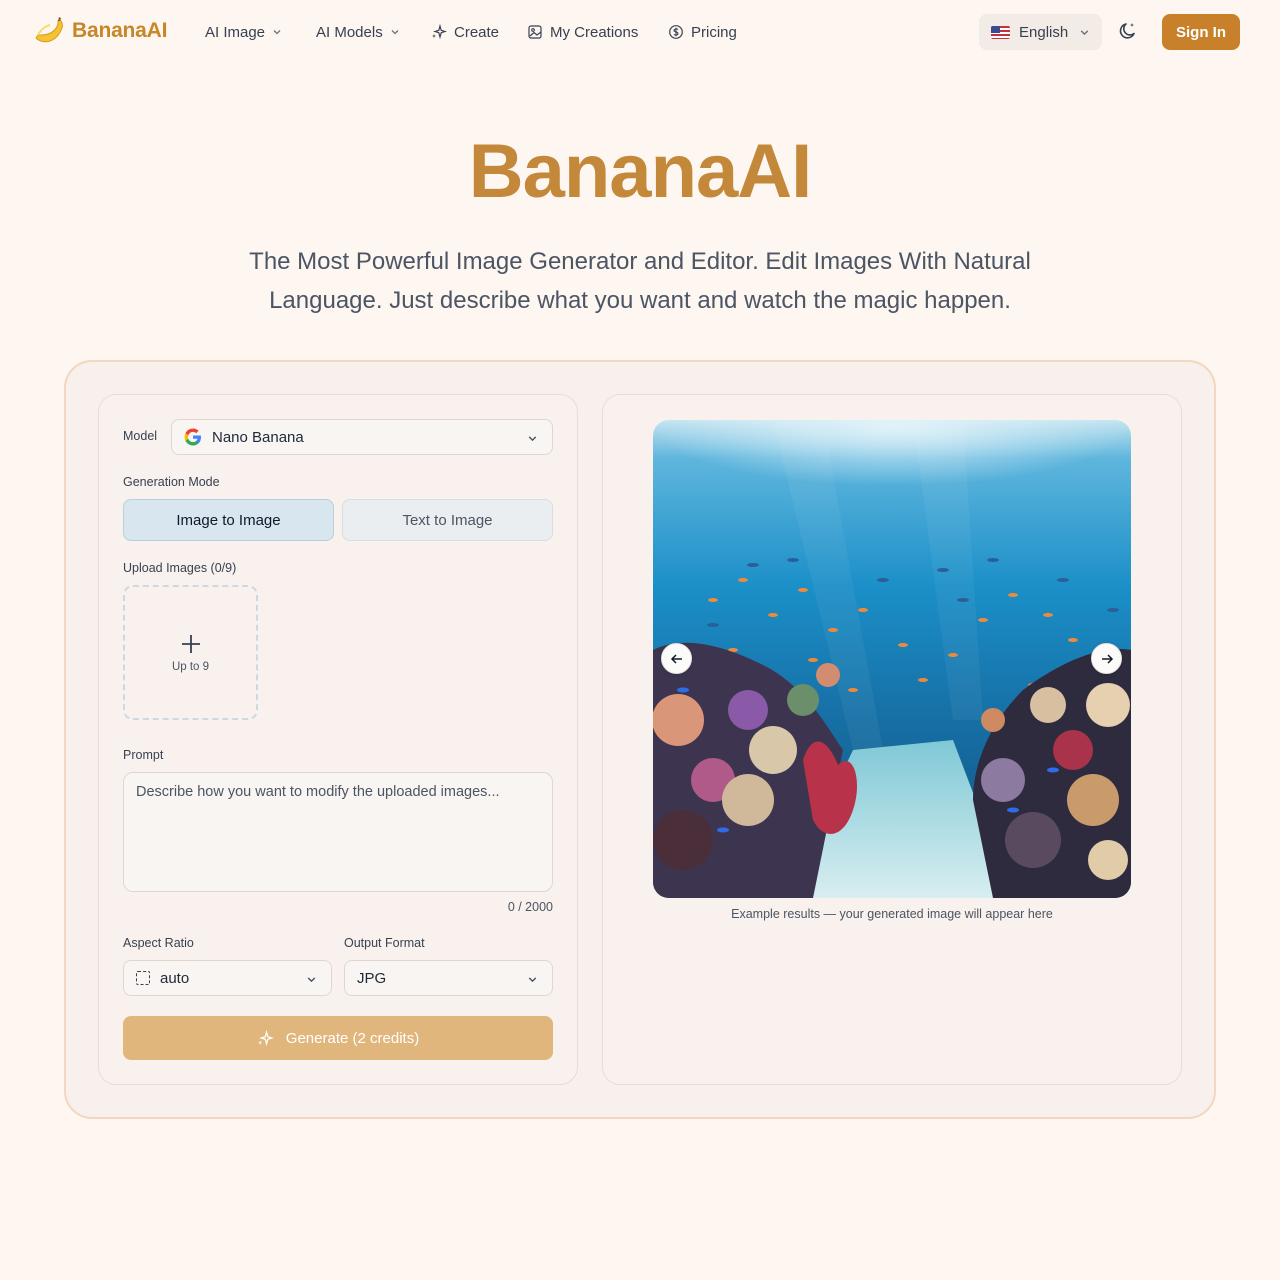 This screenshot has width=1280, height=1280. Describe the element at coordinates (175, 978) in the screenshot. I see `aspect-ratio-value: auto` at that location.